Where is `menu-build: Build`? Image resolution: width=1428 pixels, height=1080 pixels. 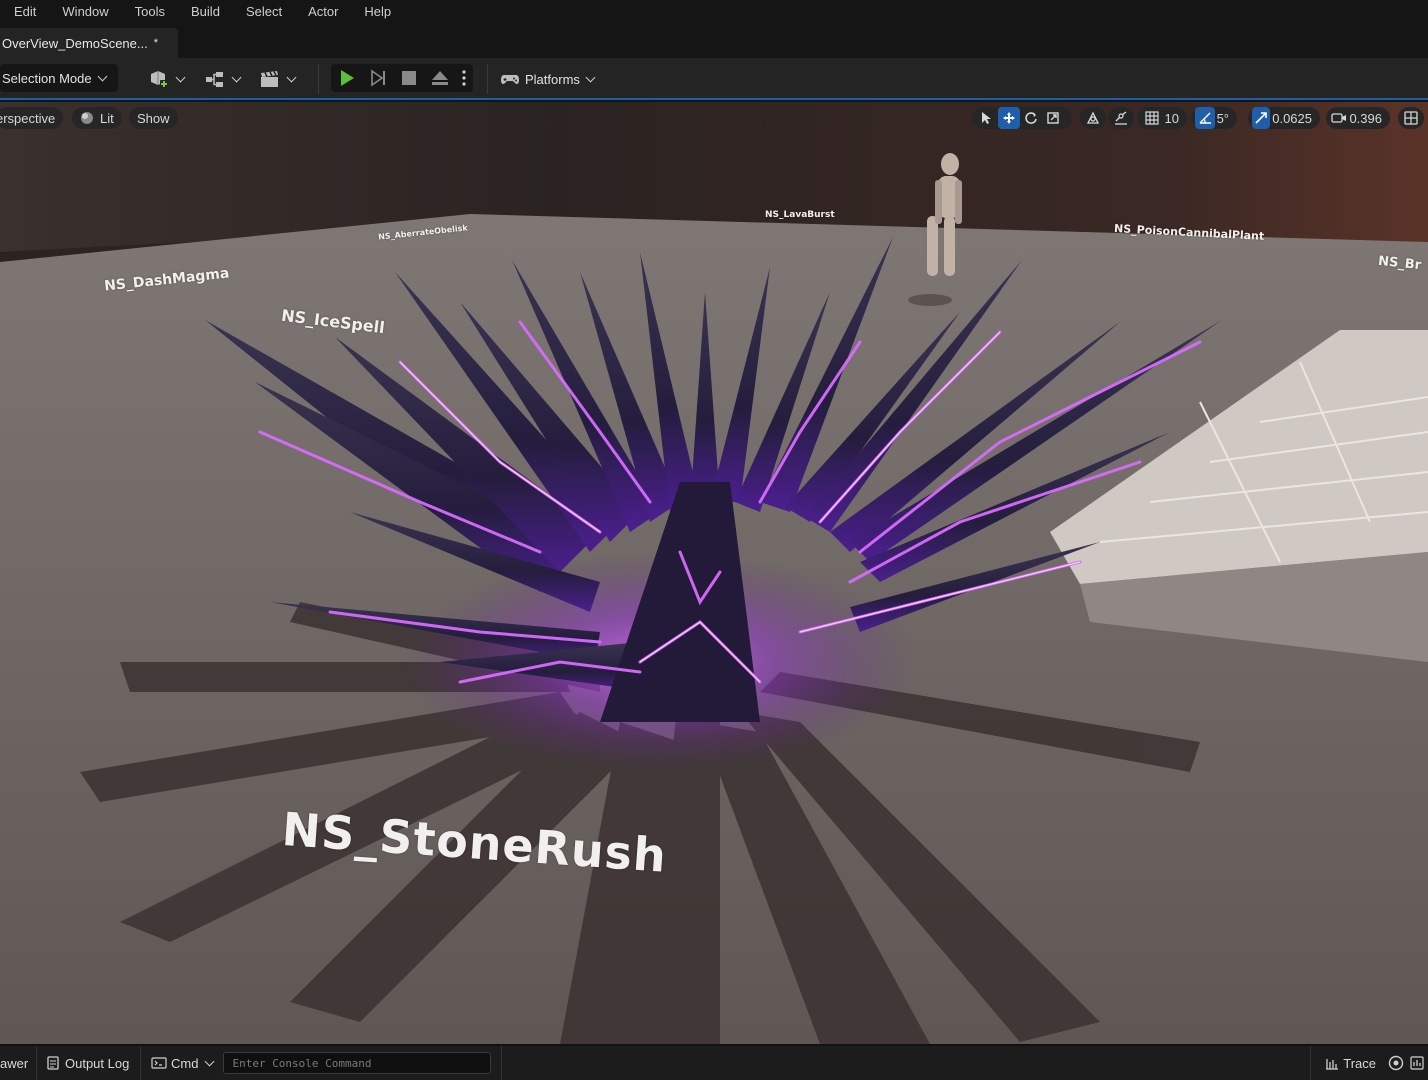
menu-build: Build is located at coordinates (204, 12).